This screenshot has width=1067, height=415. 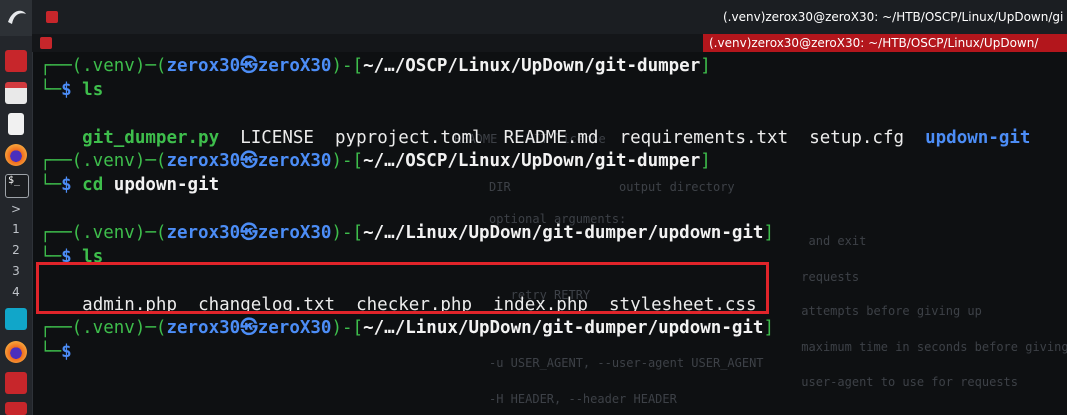 What do you see at coordinates (704, 138) in the screenshot?
I see `ls-entry: requirements.txt` at bounding box center [704, 138].